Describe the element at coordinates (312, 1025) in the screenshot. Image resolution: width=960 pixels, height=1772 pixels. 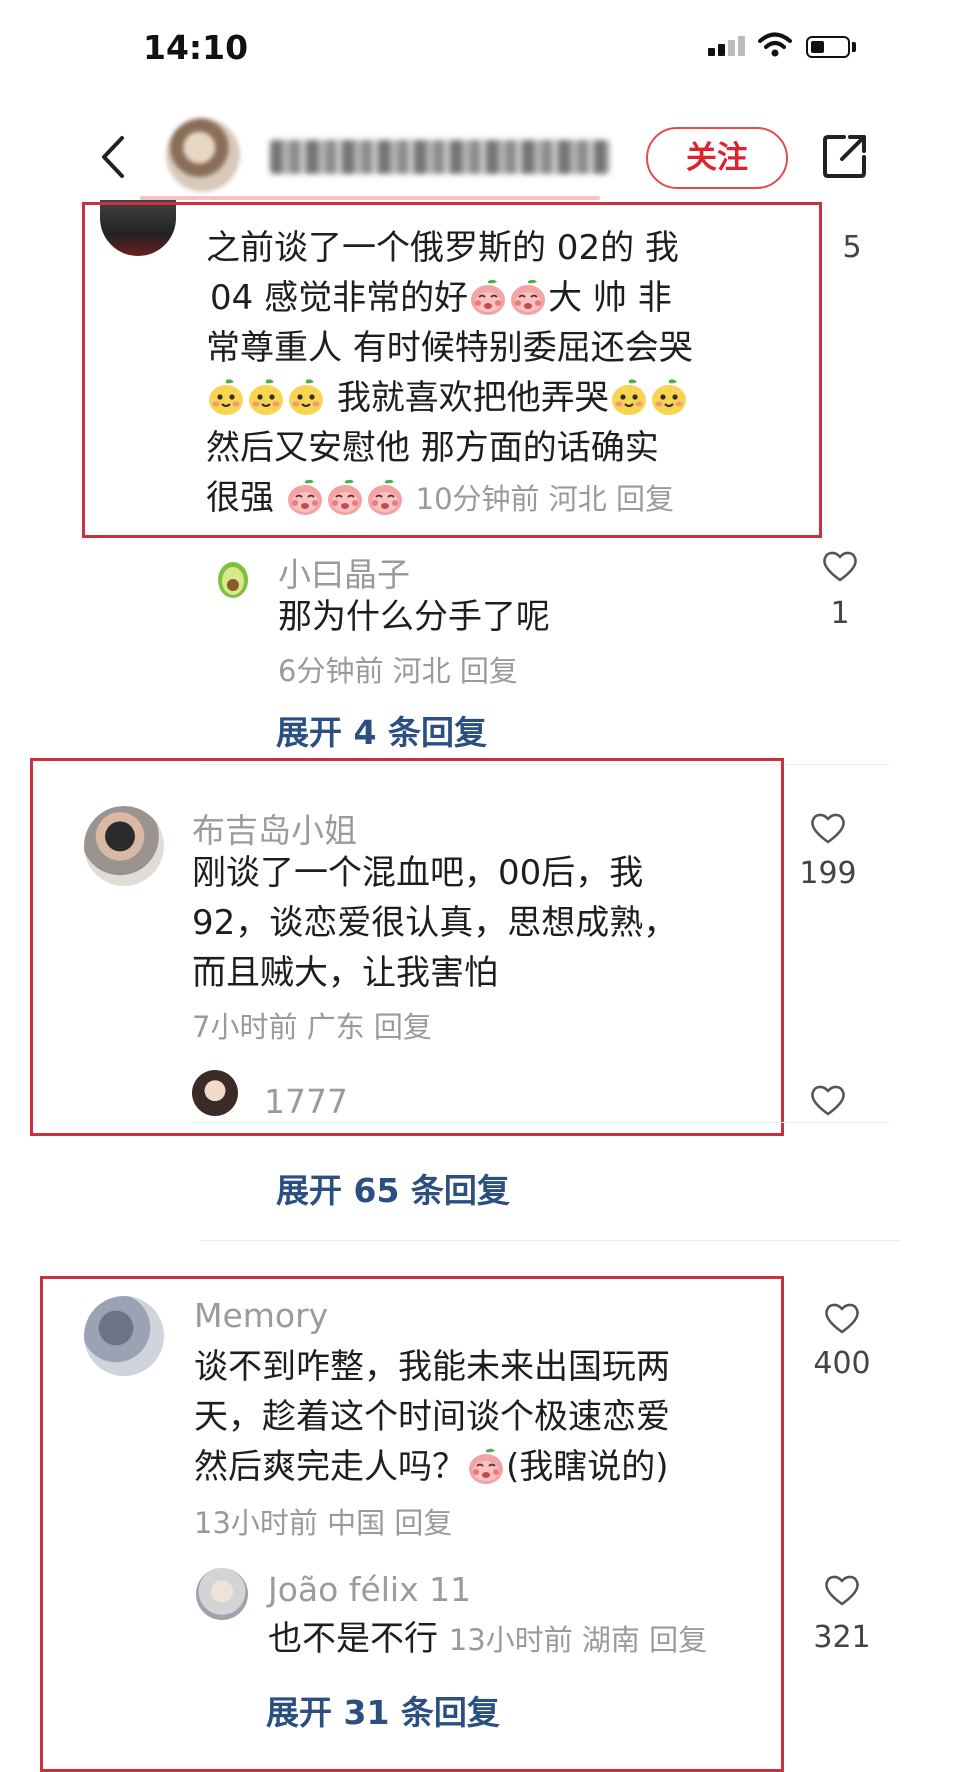
I see `comment-meta: 7小时前 广东 回复` at that location.